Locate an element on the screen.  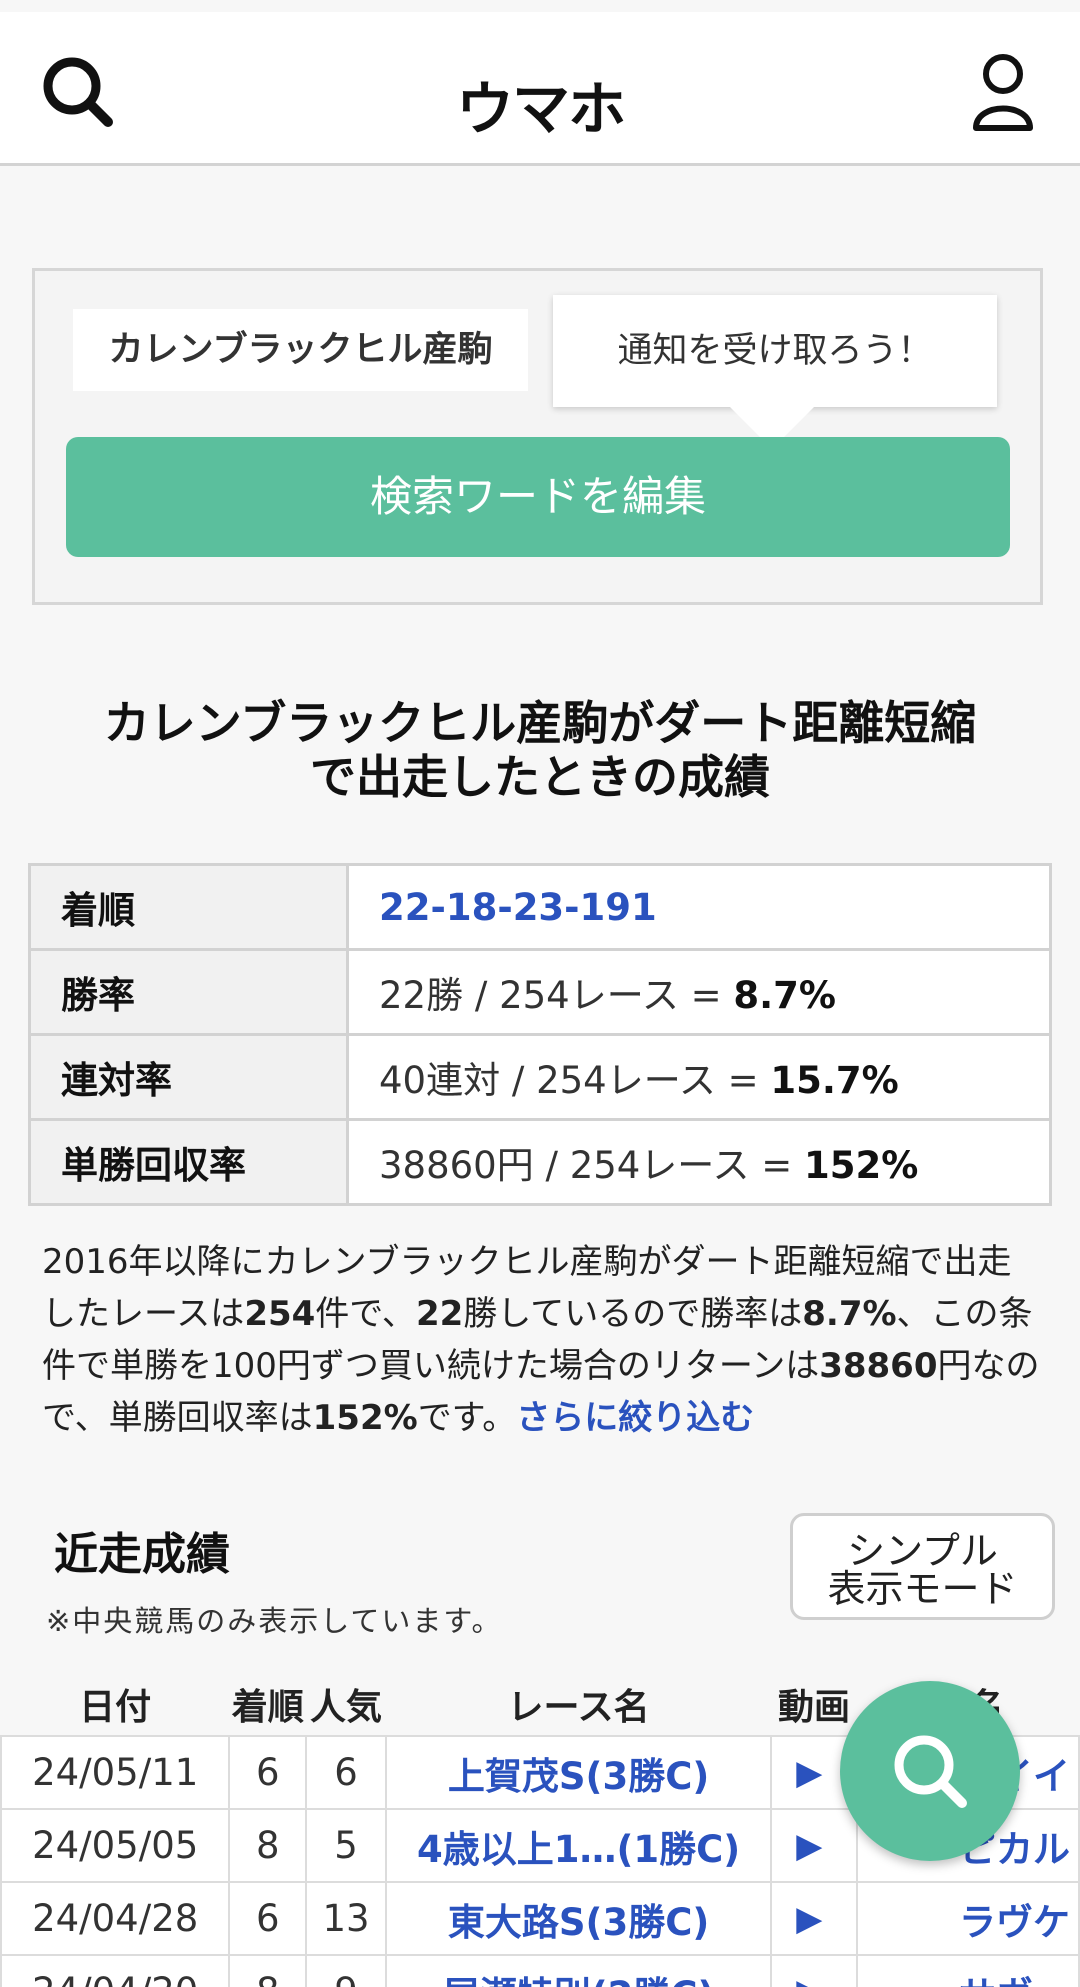
horse-name-link: ラヴケ is located at coordinates (967, 1918).